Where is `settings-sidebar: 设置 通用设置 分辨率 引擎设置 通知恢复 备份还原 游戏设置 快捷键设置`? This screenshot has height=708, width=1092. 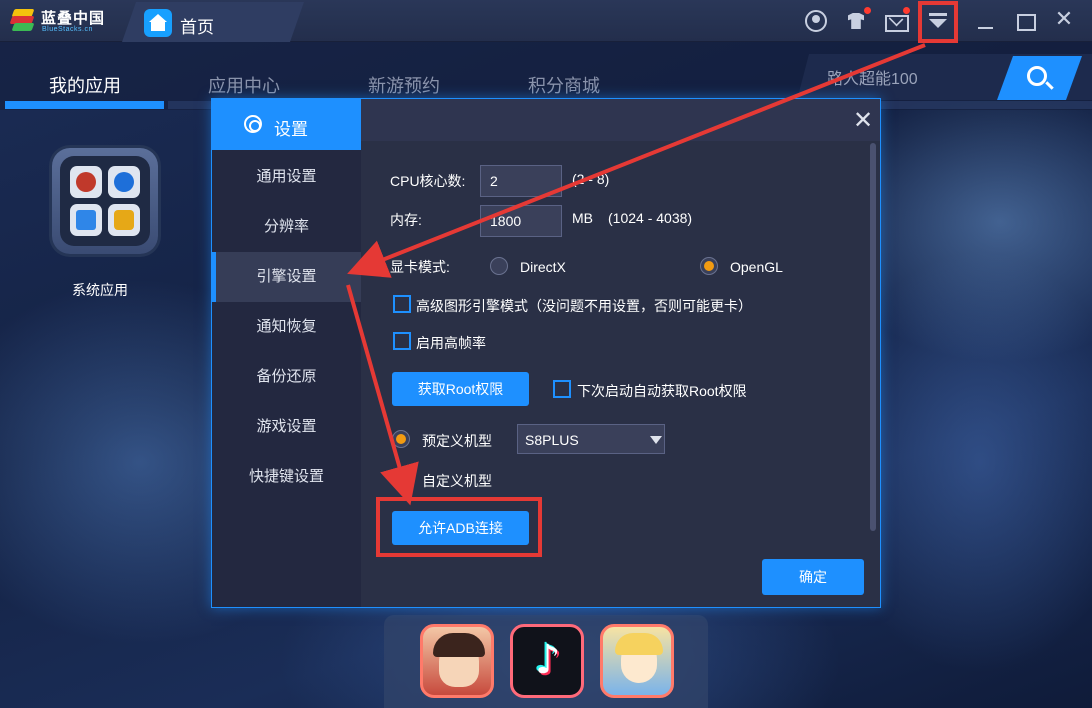
settings-sidebar: 设置 通用设置 分辨率 引擎设置 通知恢复 备份还原 游戏设置 快捷键设置 is located at coordinates (286, 353).